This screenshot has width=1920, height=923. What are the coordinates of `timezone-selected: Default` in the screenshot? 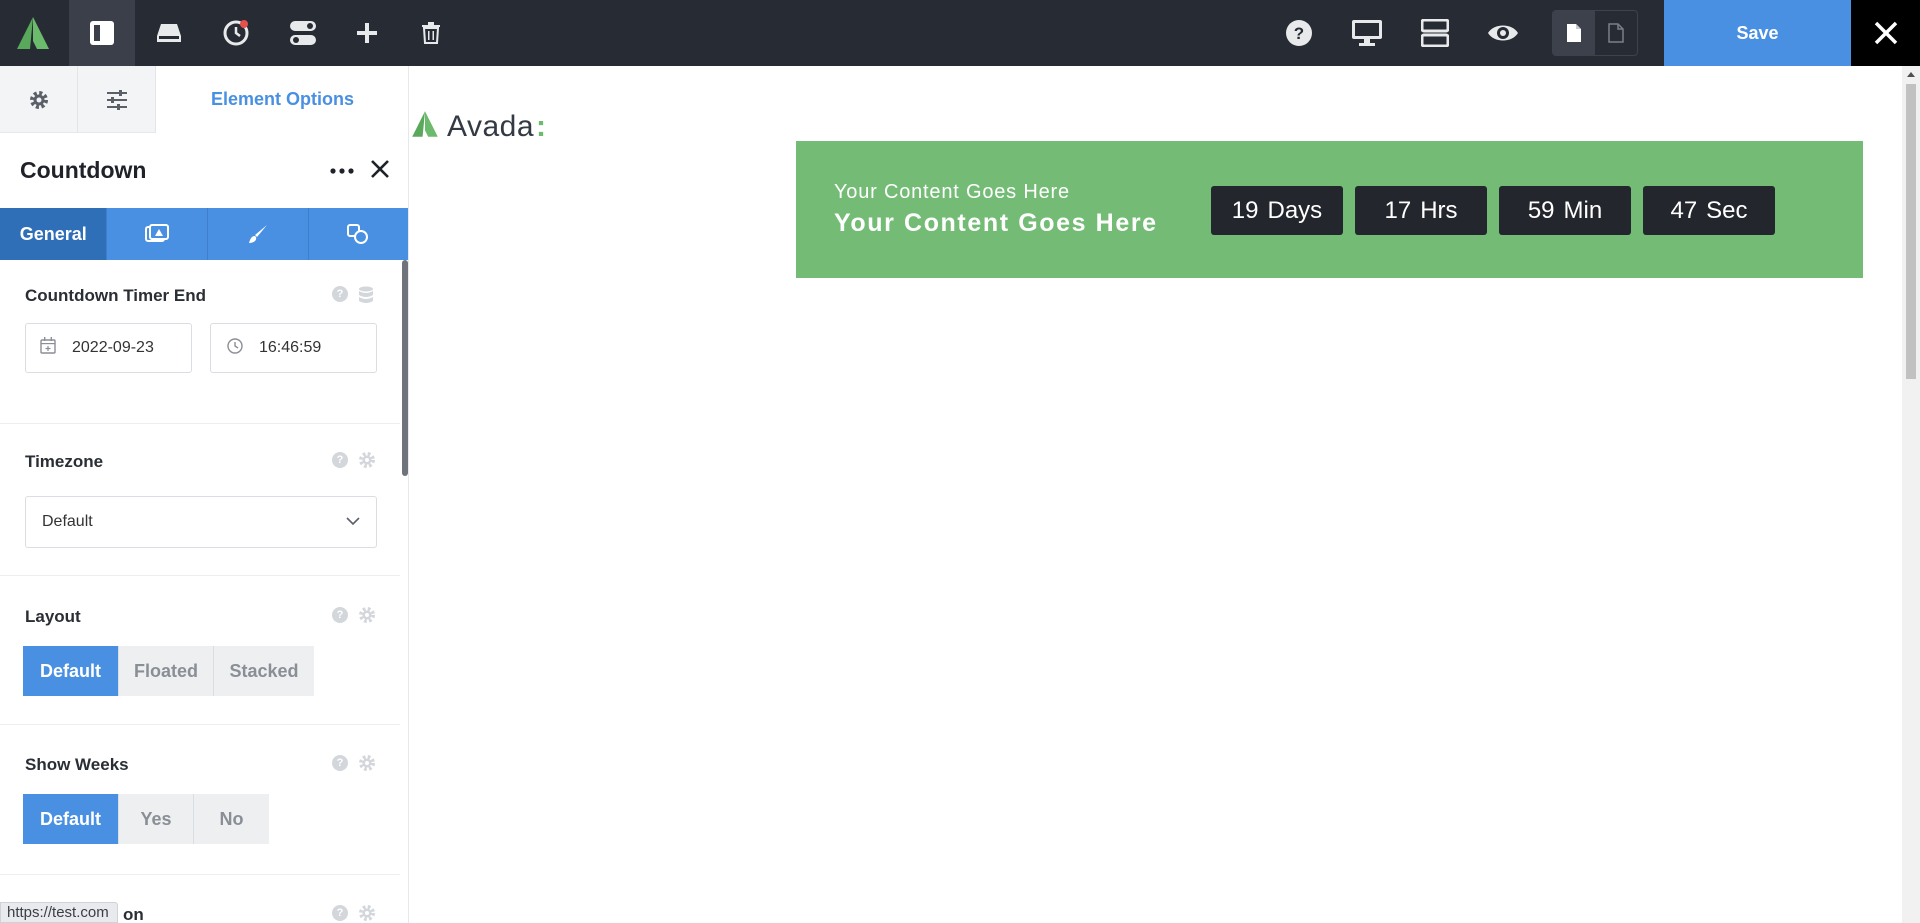 It's located at (67, 521).